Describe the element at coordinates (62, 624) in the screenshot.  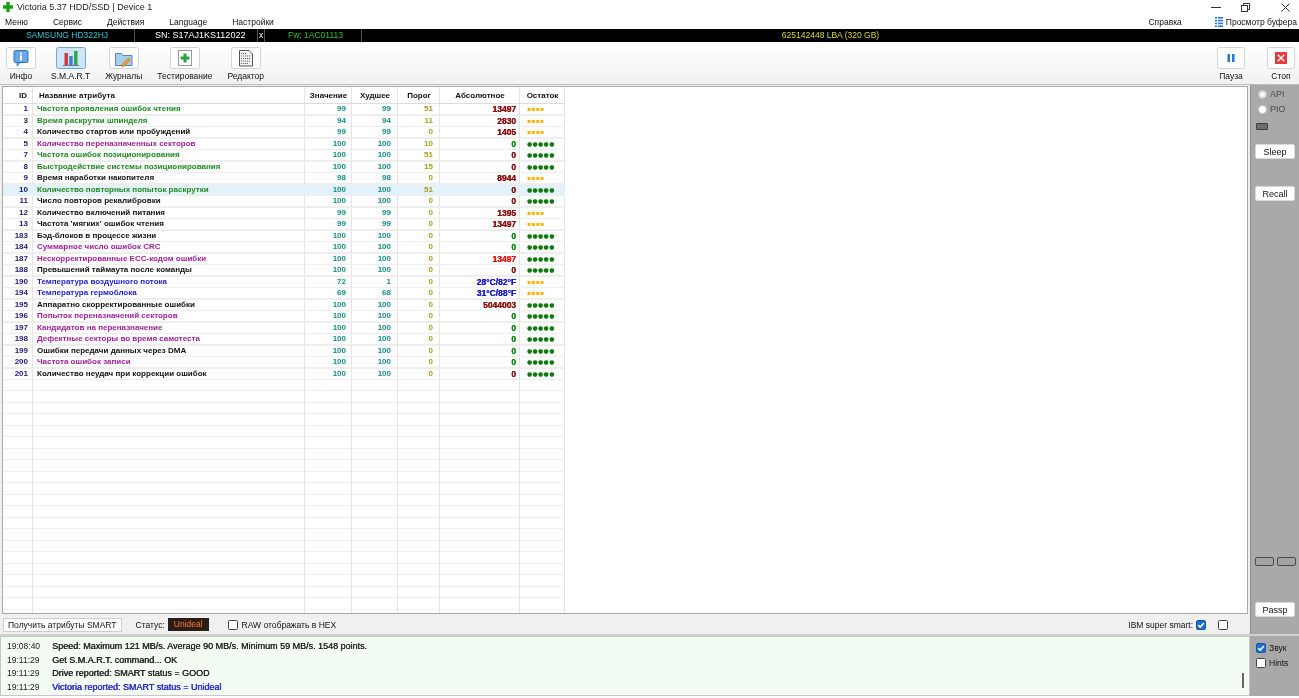
I see `get-smart-button: Получить атрибуты SMART` at that location.